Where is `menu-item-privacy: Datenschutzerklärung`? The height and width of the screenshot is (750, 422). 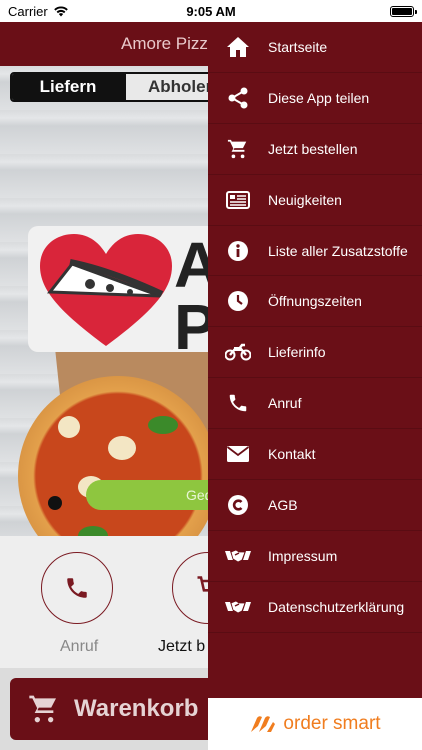 menu-item-privacy: Datenschutzerklärung is located at coordinates (315, 607).